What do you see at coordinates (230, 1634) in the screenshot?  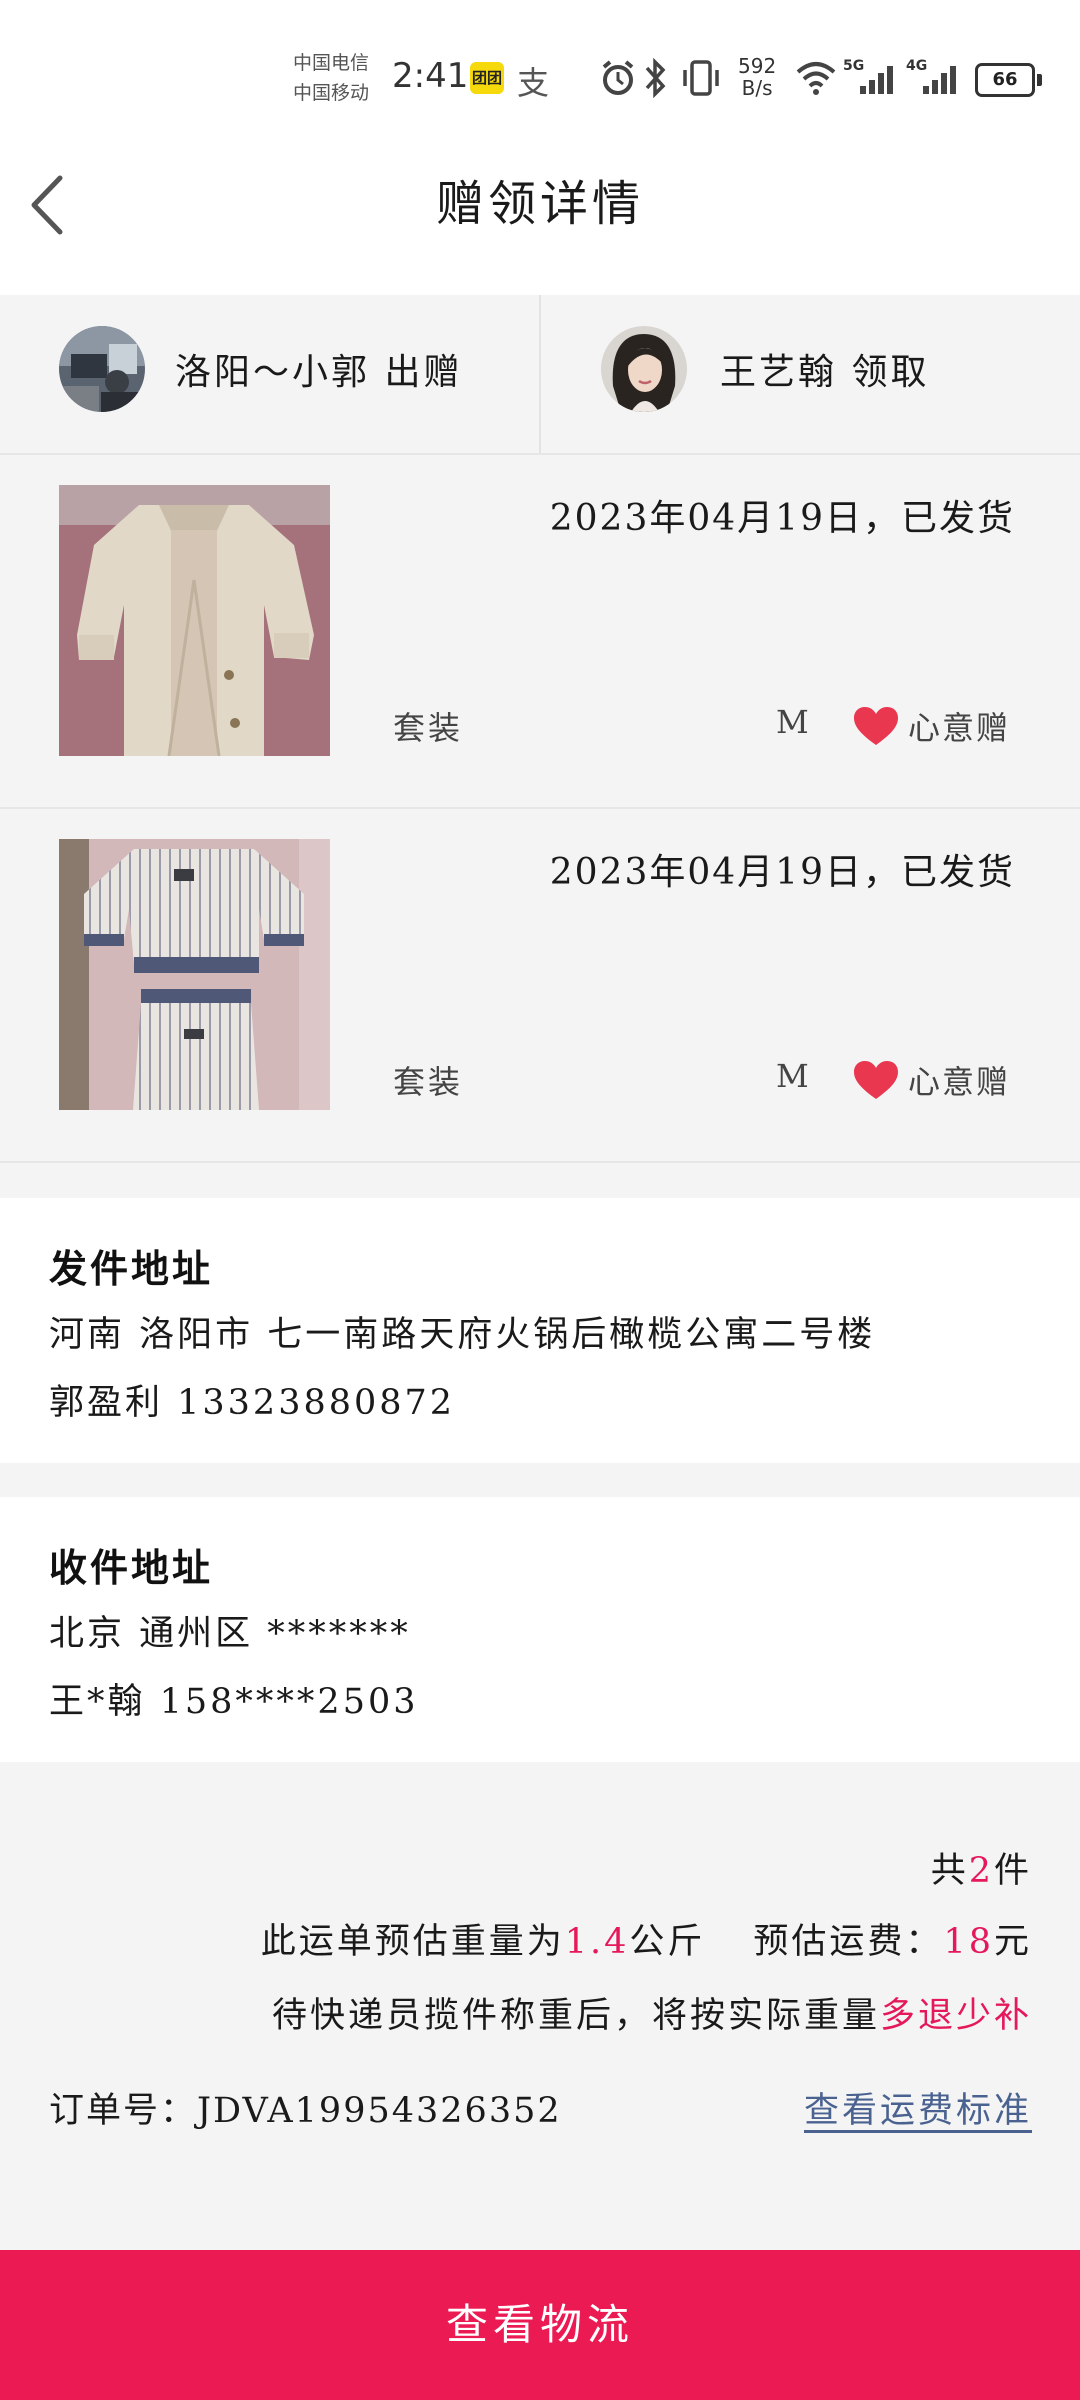 I see `receiver-address: 北京 通州区 *******` at bounding box center [230, 1634].